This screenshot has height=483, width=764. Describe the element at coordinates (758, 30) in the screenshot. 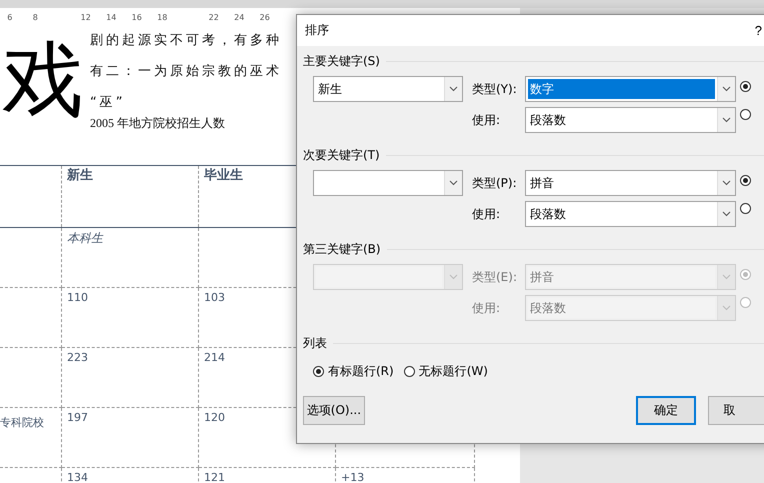

I see `help-button: ?` at that location.